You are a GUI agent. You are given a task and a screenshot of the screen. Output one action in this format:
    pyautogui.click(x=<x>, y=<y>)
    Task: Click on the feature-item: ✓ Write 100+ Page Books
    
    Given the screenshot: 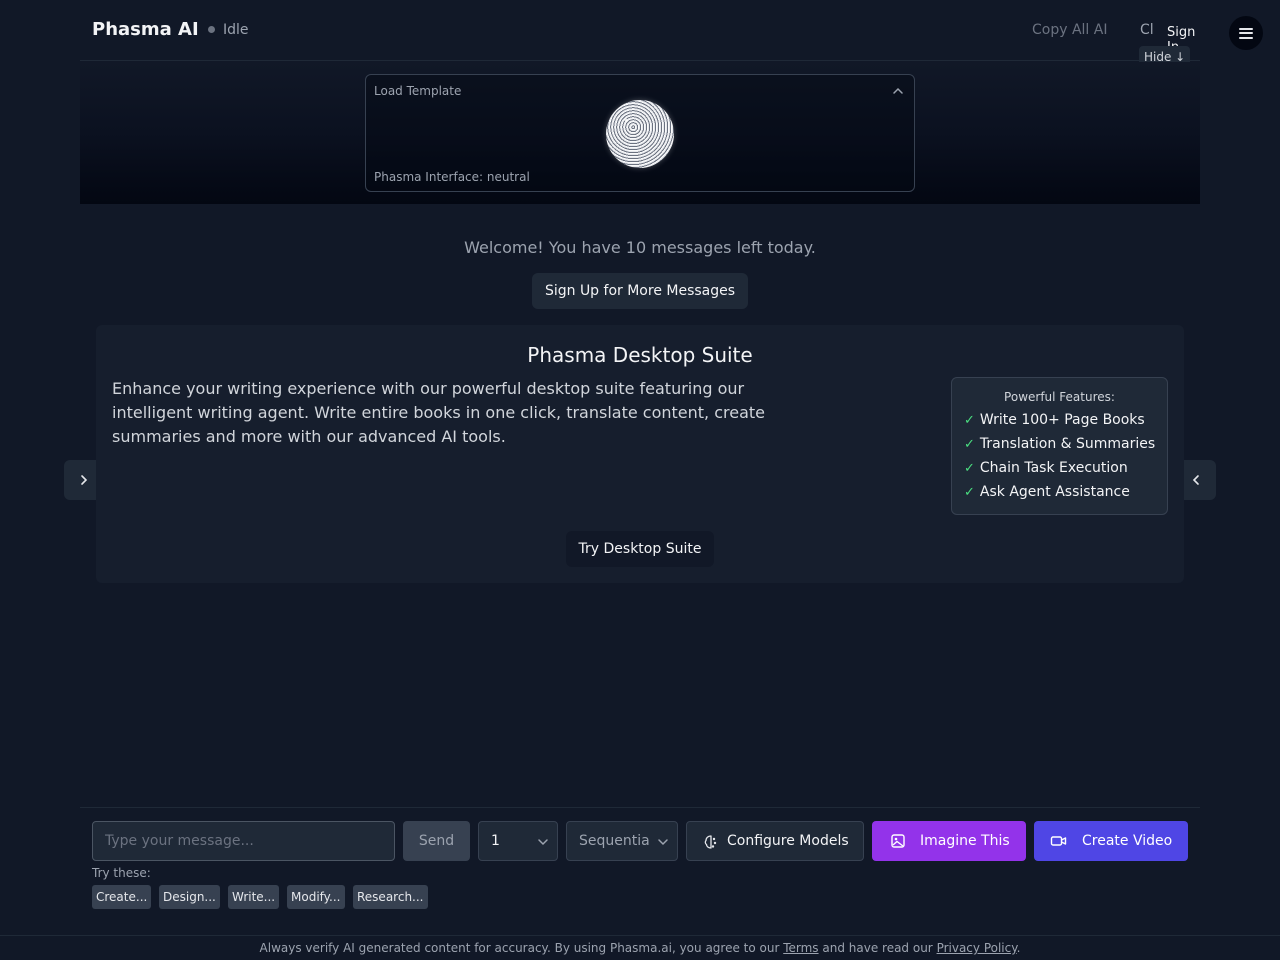 What is the action you would take?
    pyautogui.click(x=1054, y=420)
    